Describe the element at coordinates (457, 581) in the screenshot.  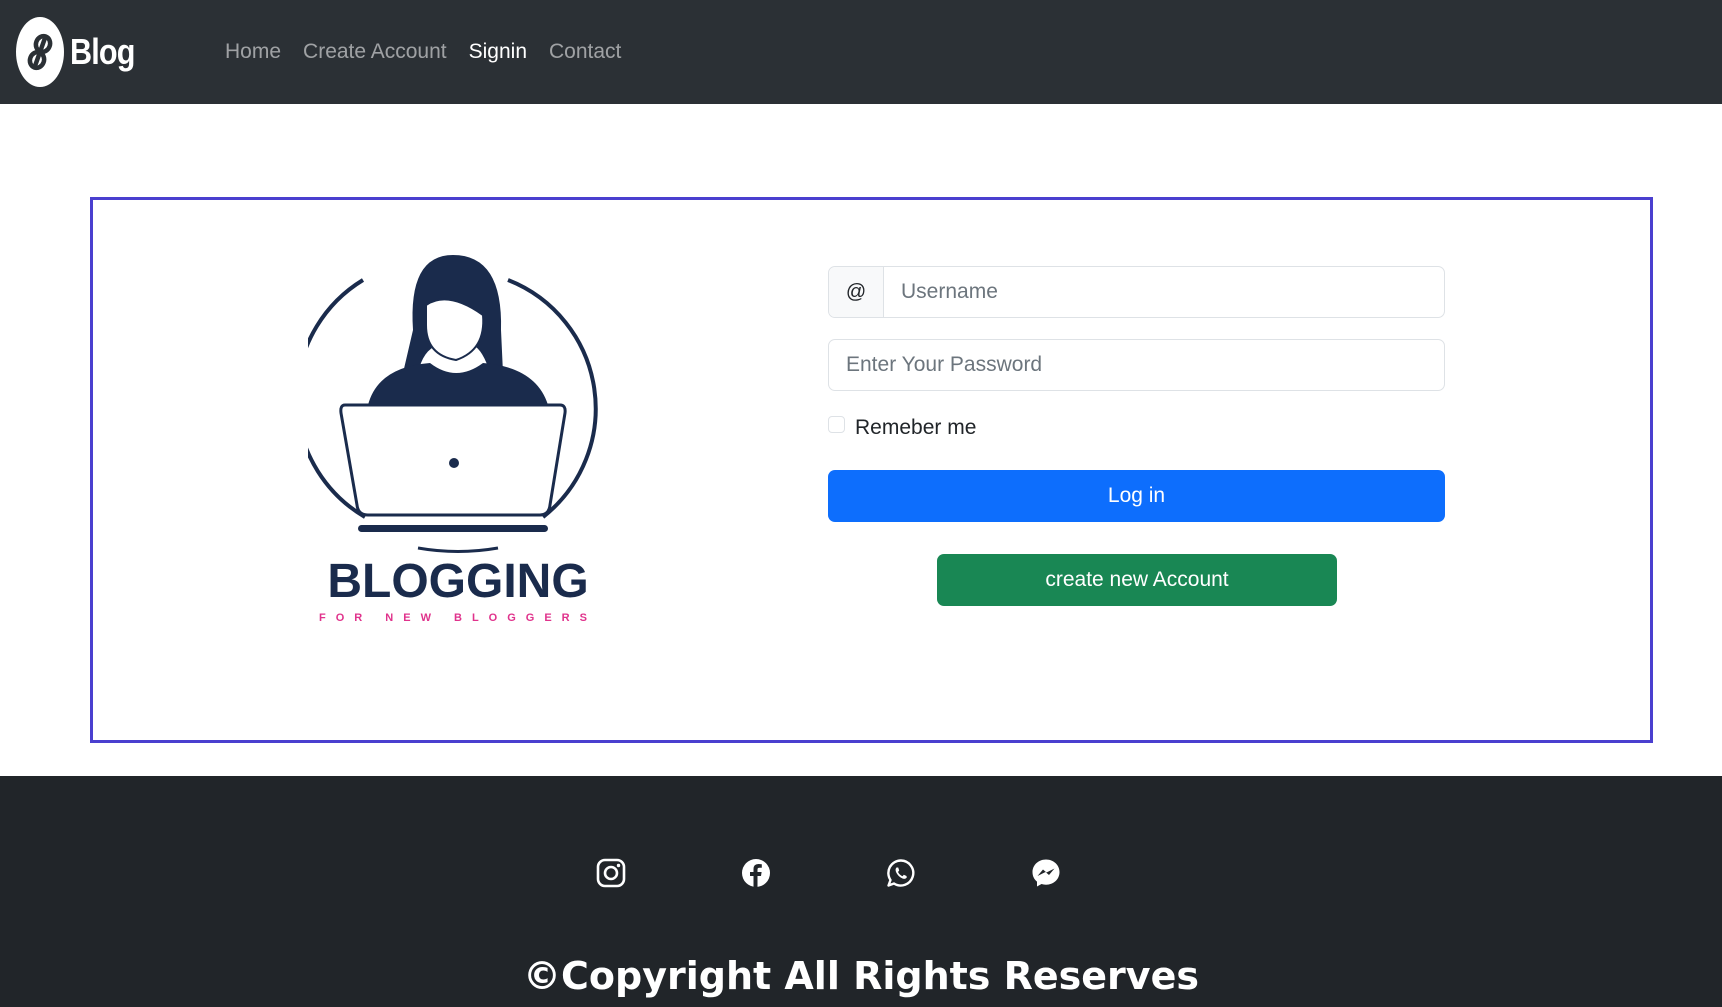
I see `illustration-title: BLOGGING` at that location.